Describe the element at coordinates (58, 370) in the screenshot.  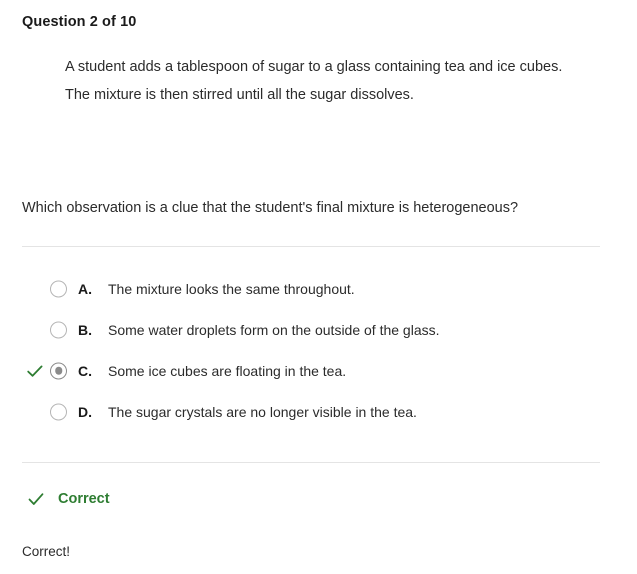
I see `radio-button-selected` at that location.